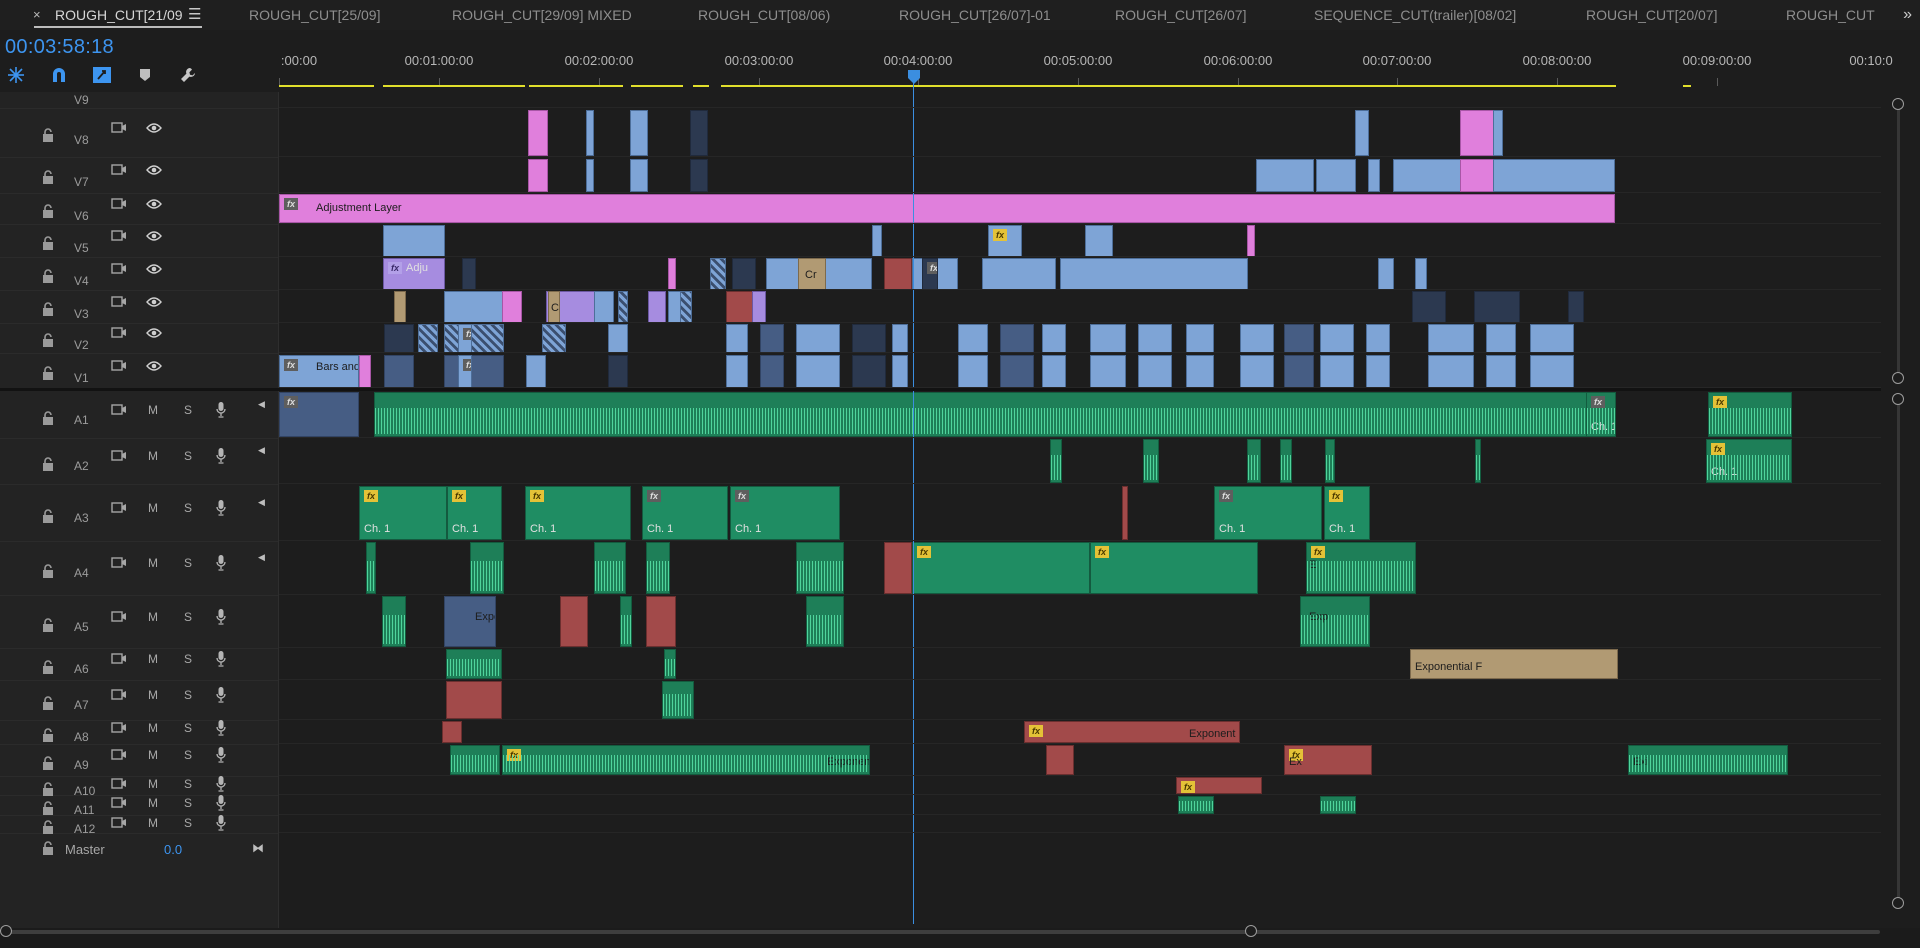  I want to click on tab-rough-cut: ROUGH_CUT, so click(1830, 15).